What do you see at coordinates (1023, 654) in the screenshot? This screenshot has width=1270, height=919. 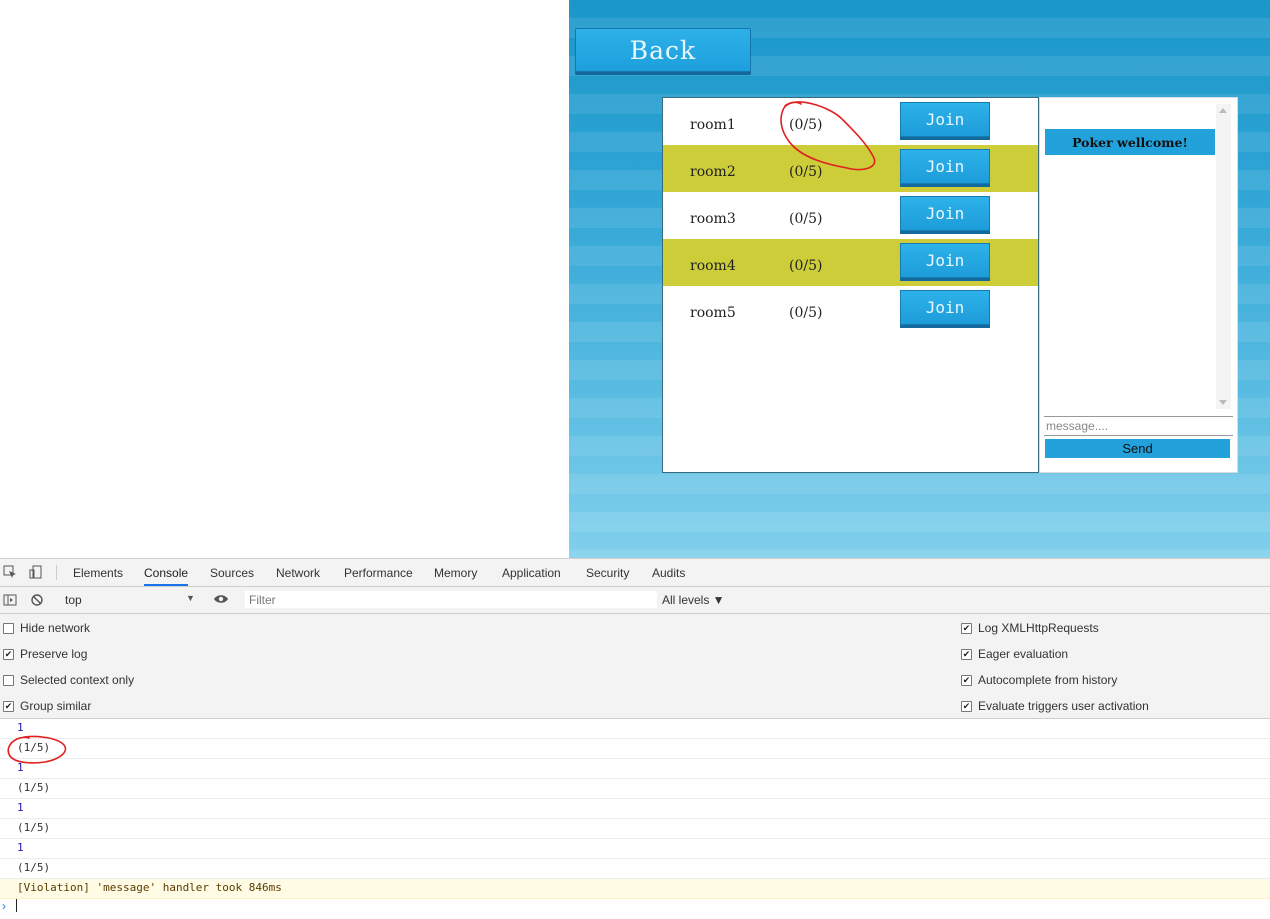 I see `setting-label: Eager evaluation` at bounding box center [1023, 654].